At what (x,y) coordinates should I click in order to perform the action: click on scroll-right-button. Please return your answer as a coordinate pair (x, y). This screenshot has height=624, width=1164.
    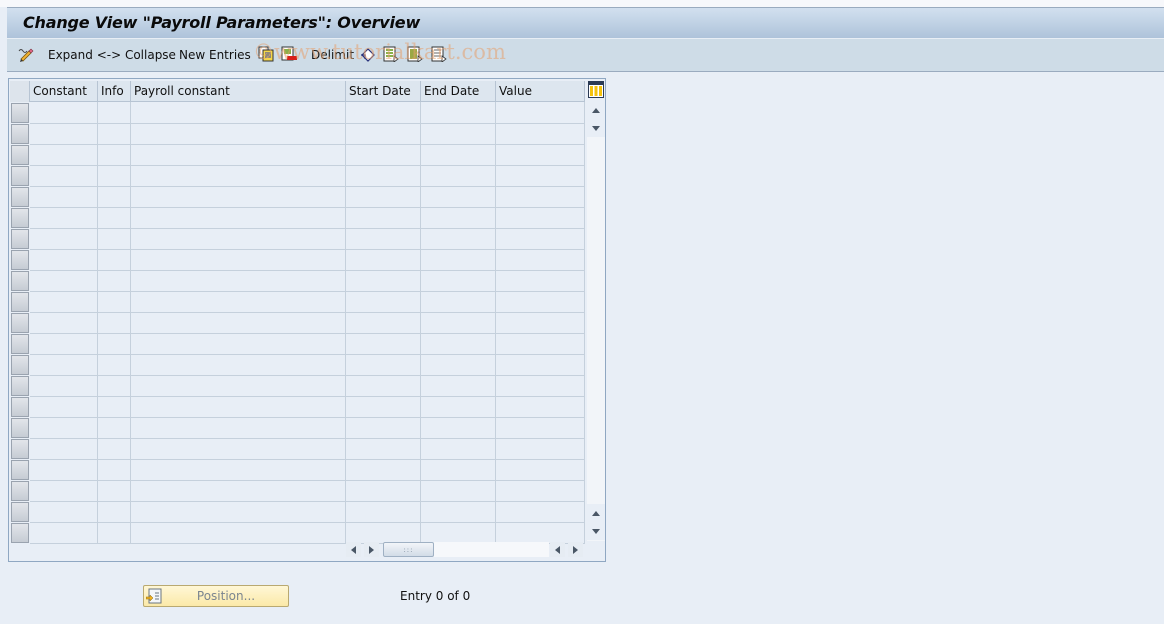
    Looking at the image, I should click on (575, 549).